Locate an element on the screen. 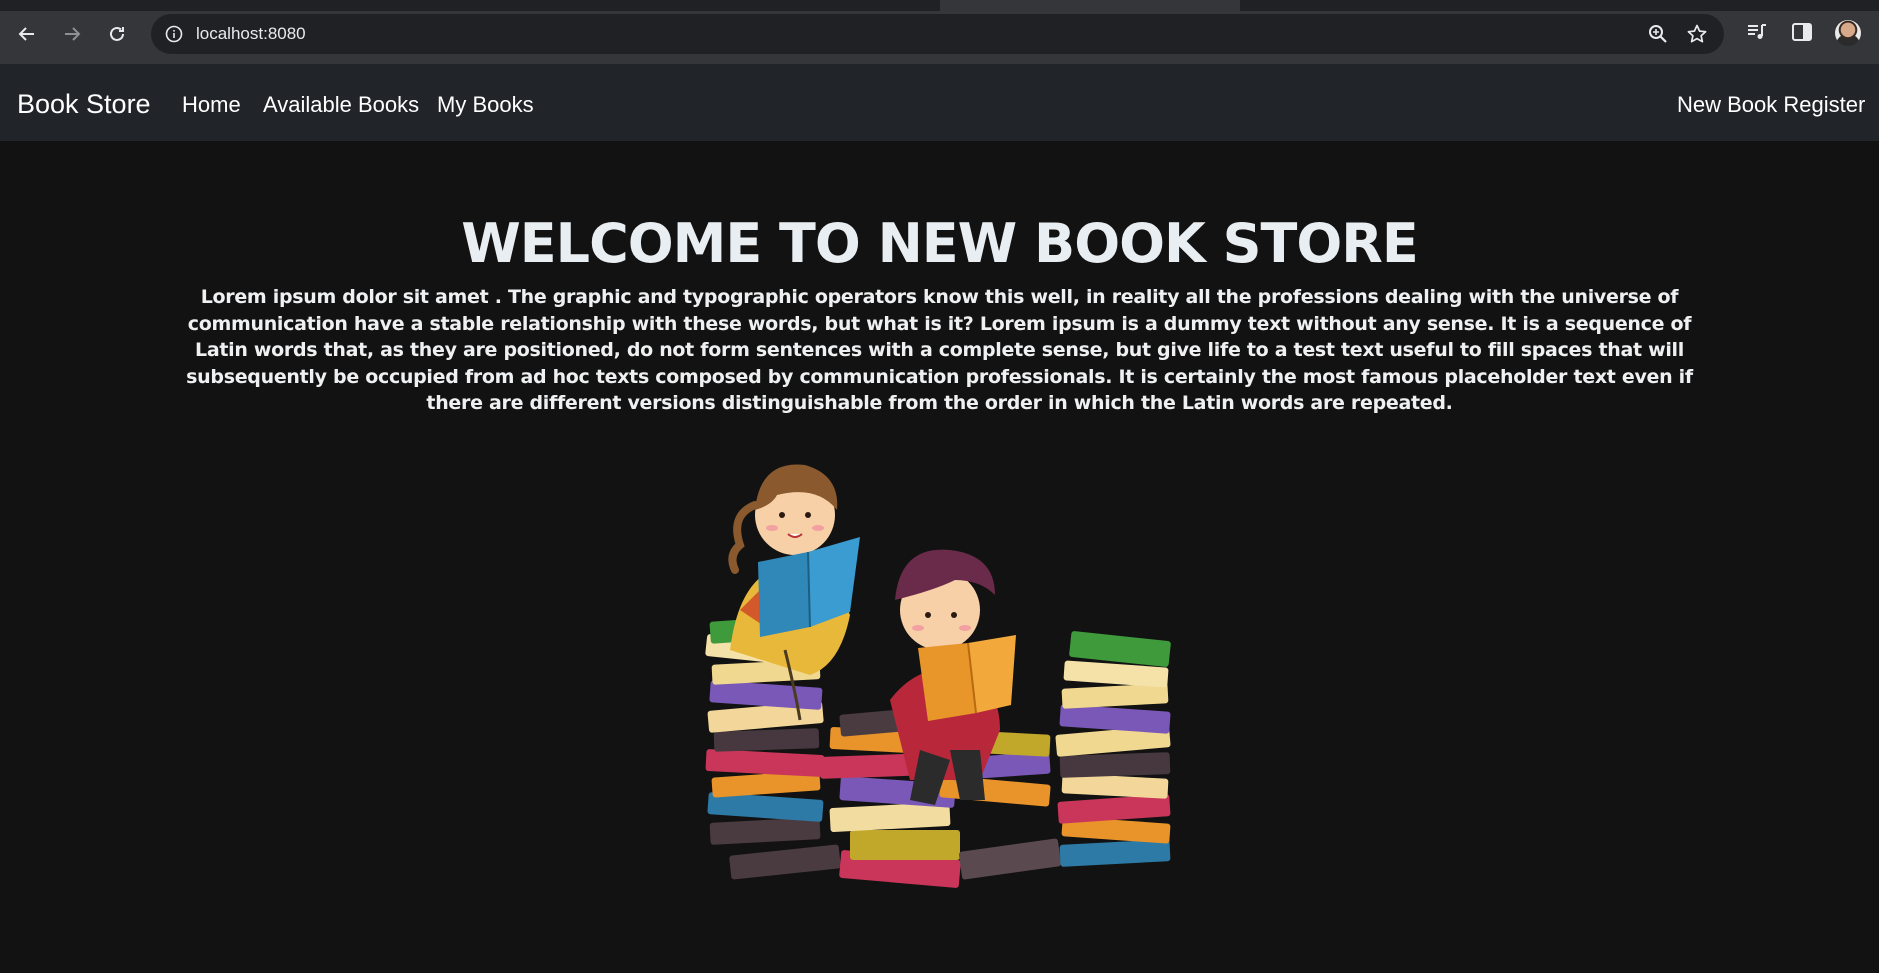  address-bar: localhost:8080 is located at coordinates (937, 34).